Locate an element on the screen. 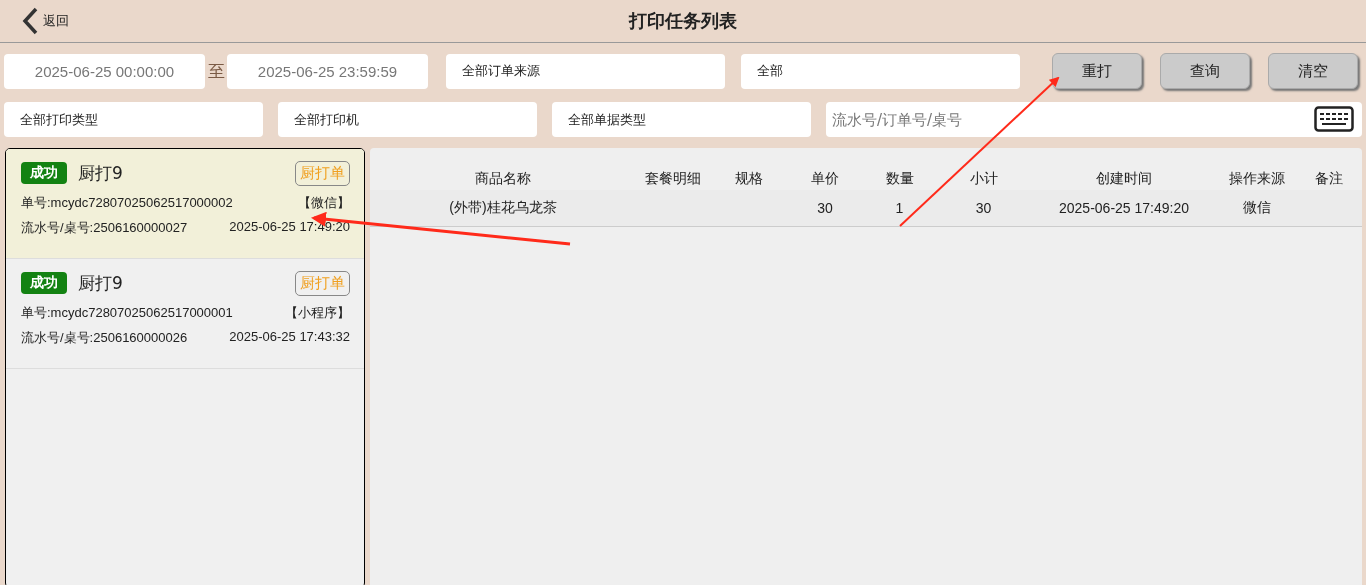  order-source-dropdown: 全部订单来源 is located at coordinates (585, 71).